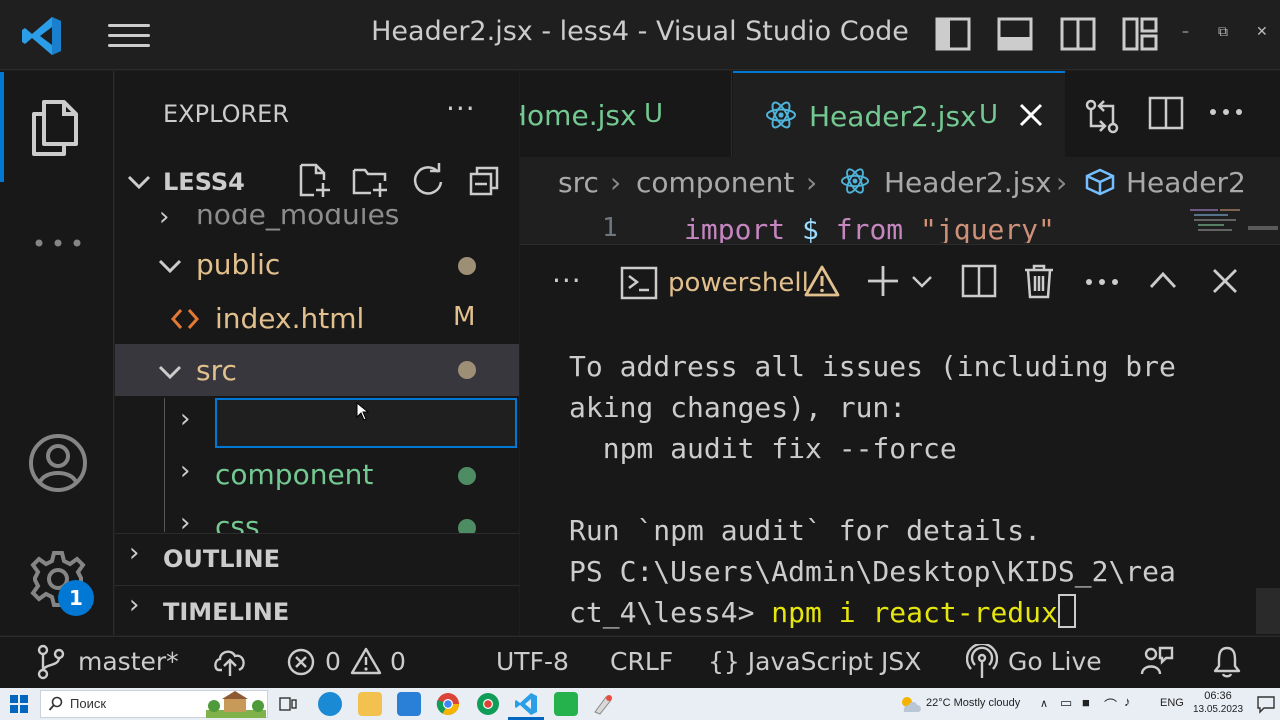  Describe the element at coordinates (317, 558) in the screenshot. I see `outline-section-header: › OUTLINE` at that location.